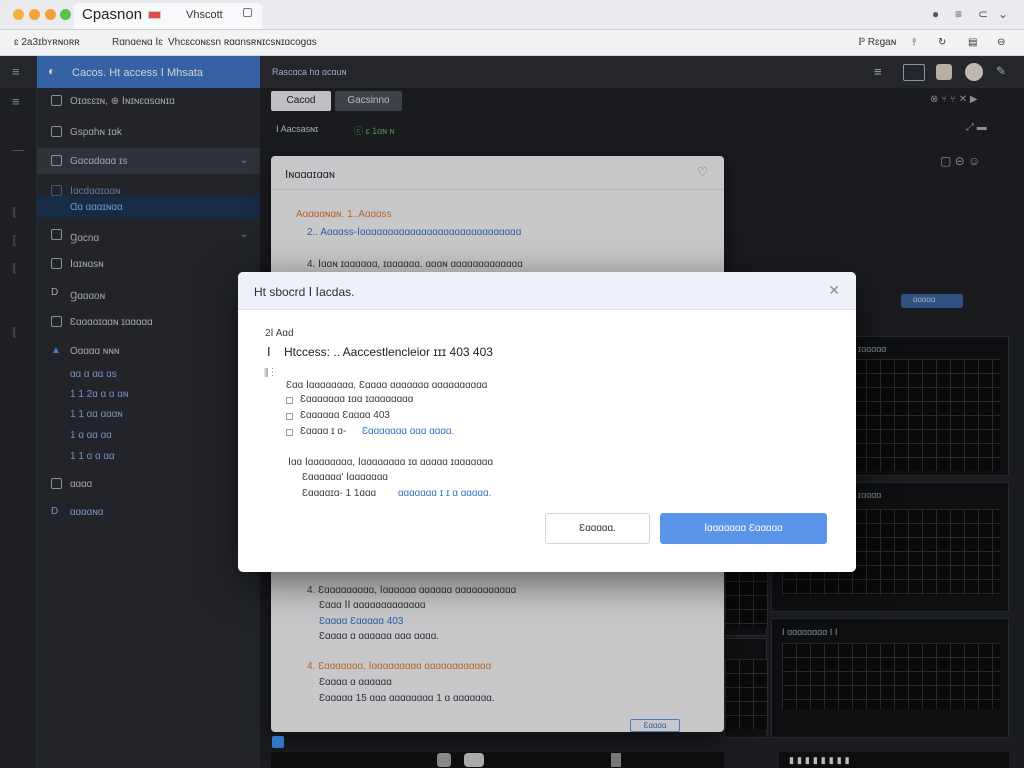  What do you see at coordinates (914, 42) in the screenshot?
I see `pin-icon: ⫯` at bounding box center [914, 42].